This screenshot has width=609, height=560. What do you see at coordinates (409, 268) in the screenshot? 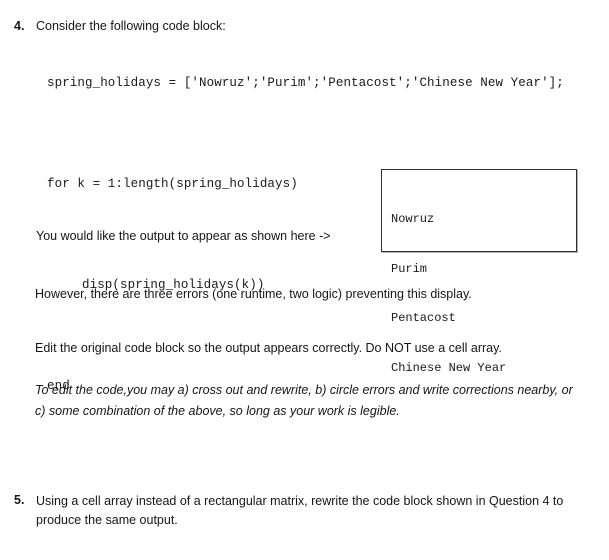
I see `output-line-2: Purim` at bounding box center [409, 268].